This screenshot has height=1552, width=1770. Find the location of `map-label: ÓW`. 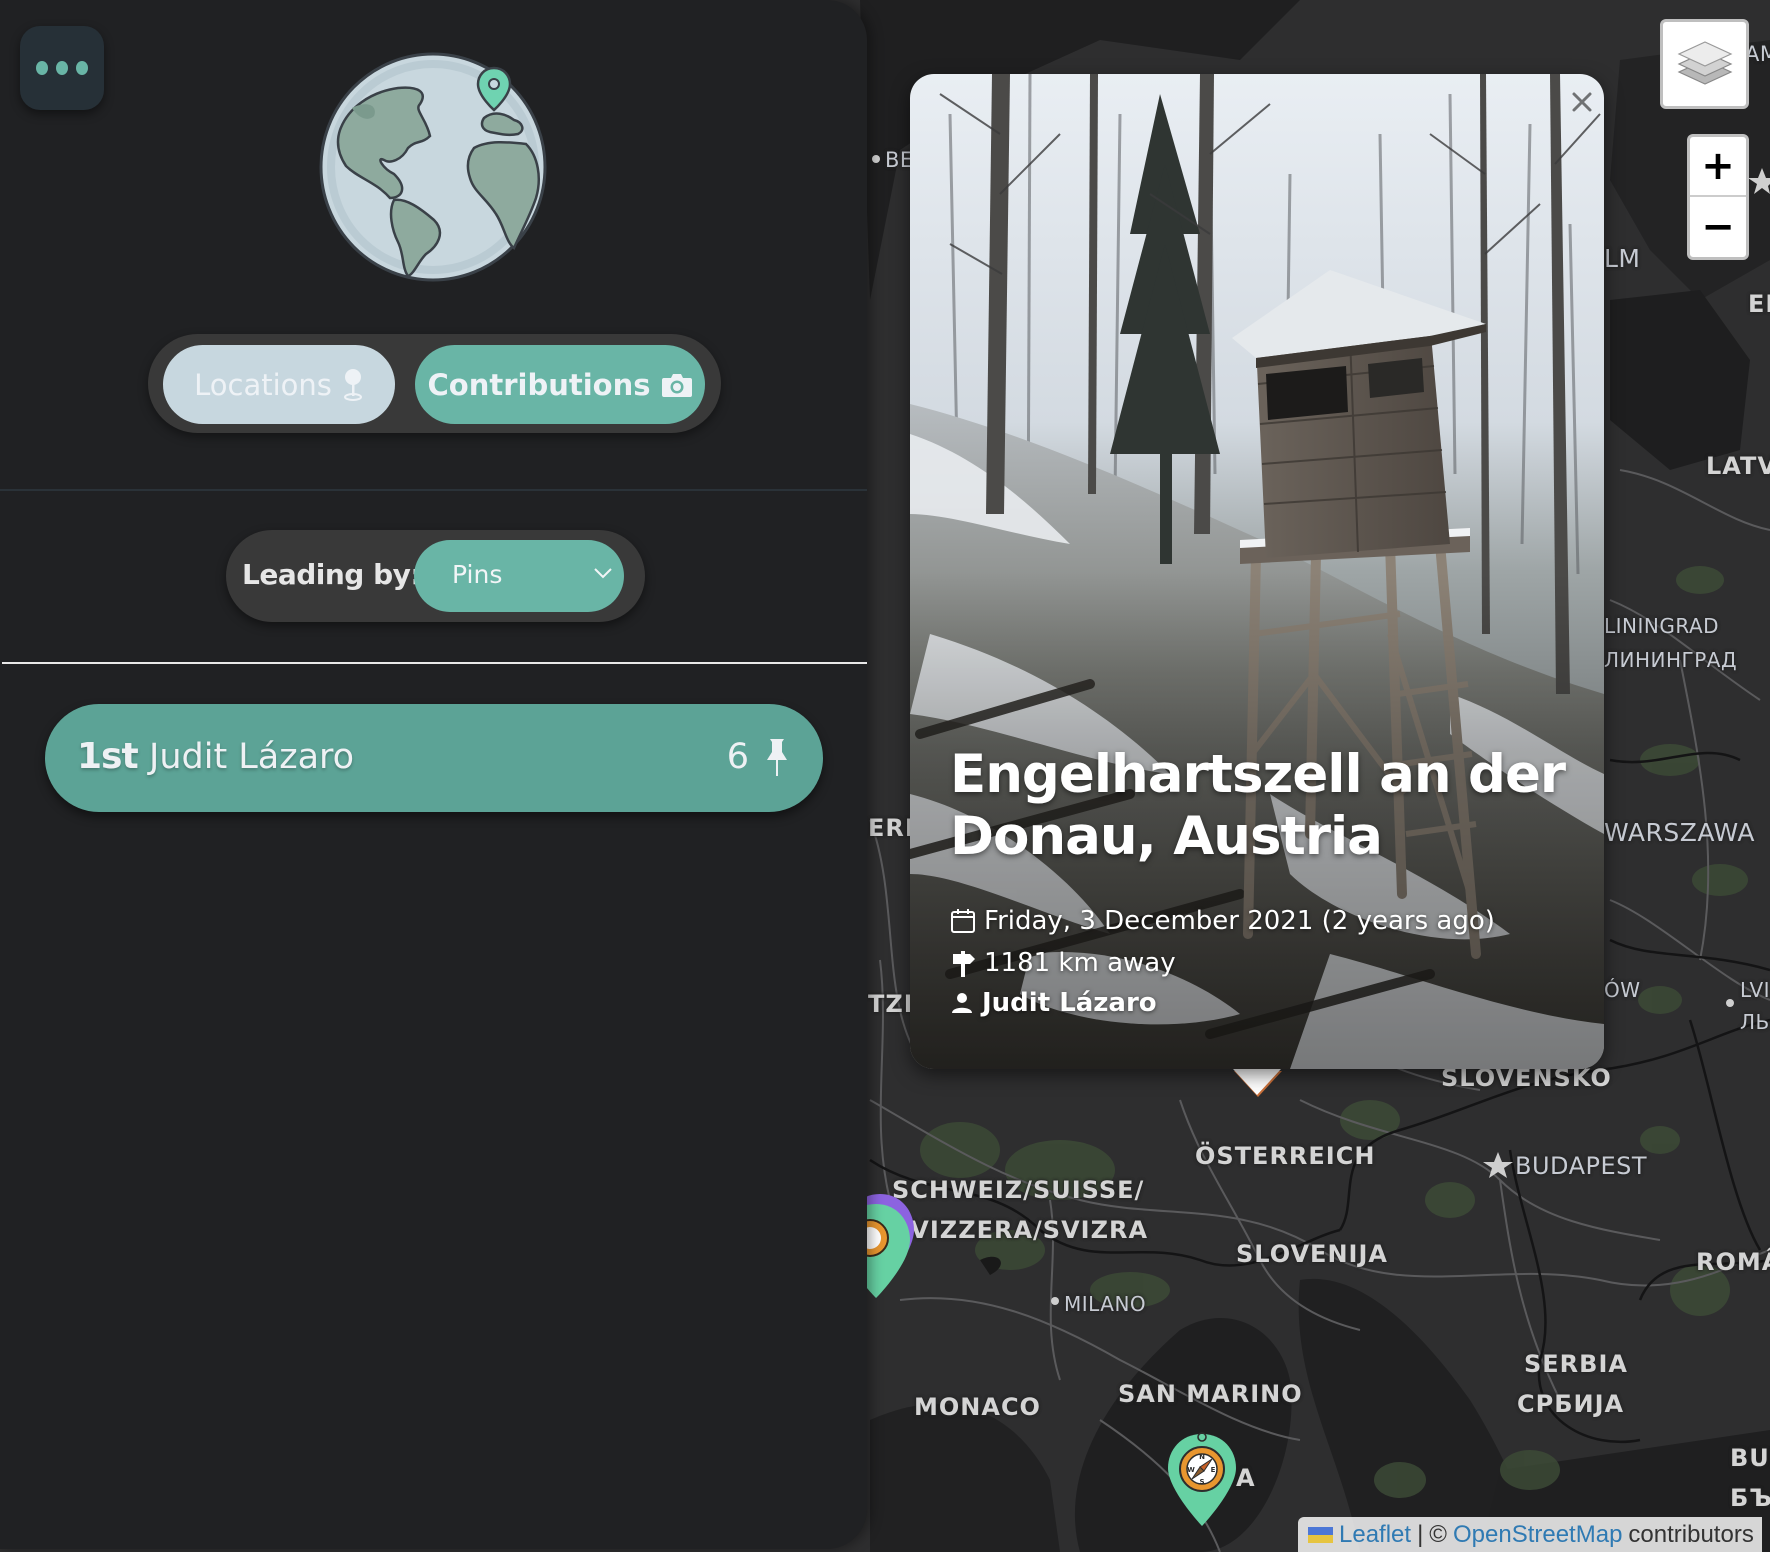

map-label: ÓW is located at coordinates (1622, 990).